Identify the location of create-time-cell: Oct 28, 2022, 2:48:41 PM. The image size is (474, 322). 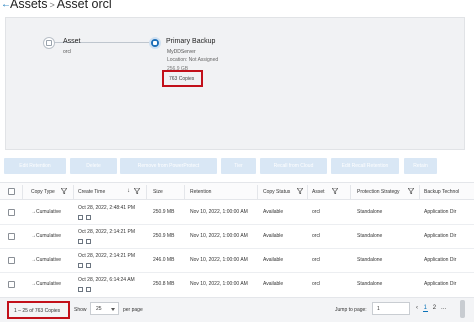
(106, 208).